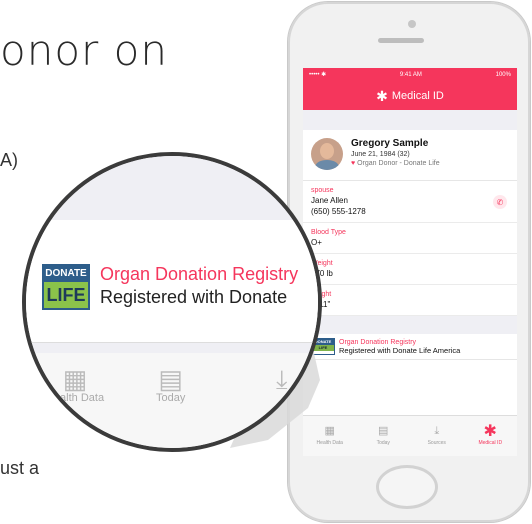  What do you see at coordinates (194, 297) in the screenshot?
I see `zoomed-registry-subtitle: Registered with Donate` at bounding box center [194, 297].